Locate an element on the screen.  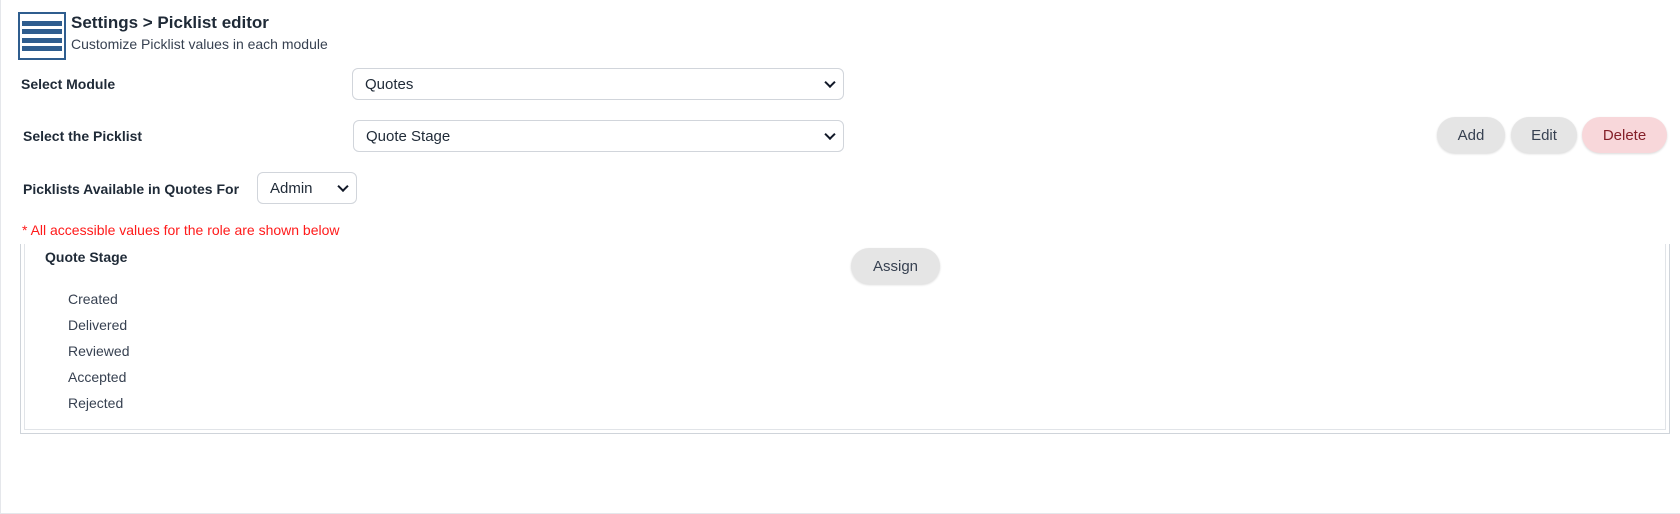
page-subtitle: Customize Picklist values in each module is located at coordinates (199, 44).